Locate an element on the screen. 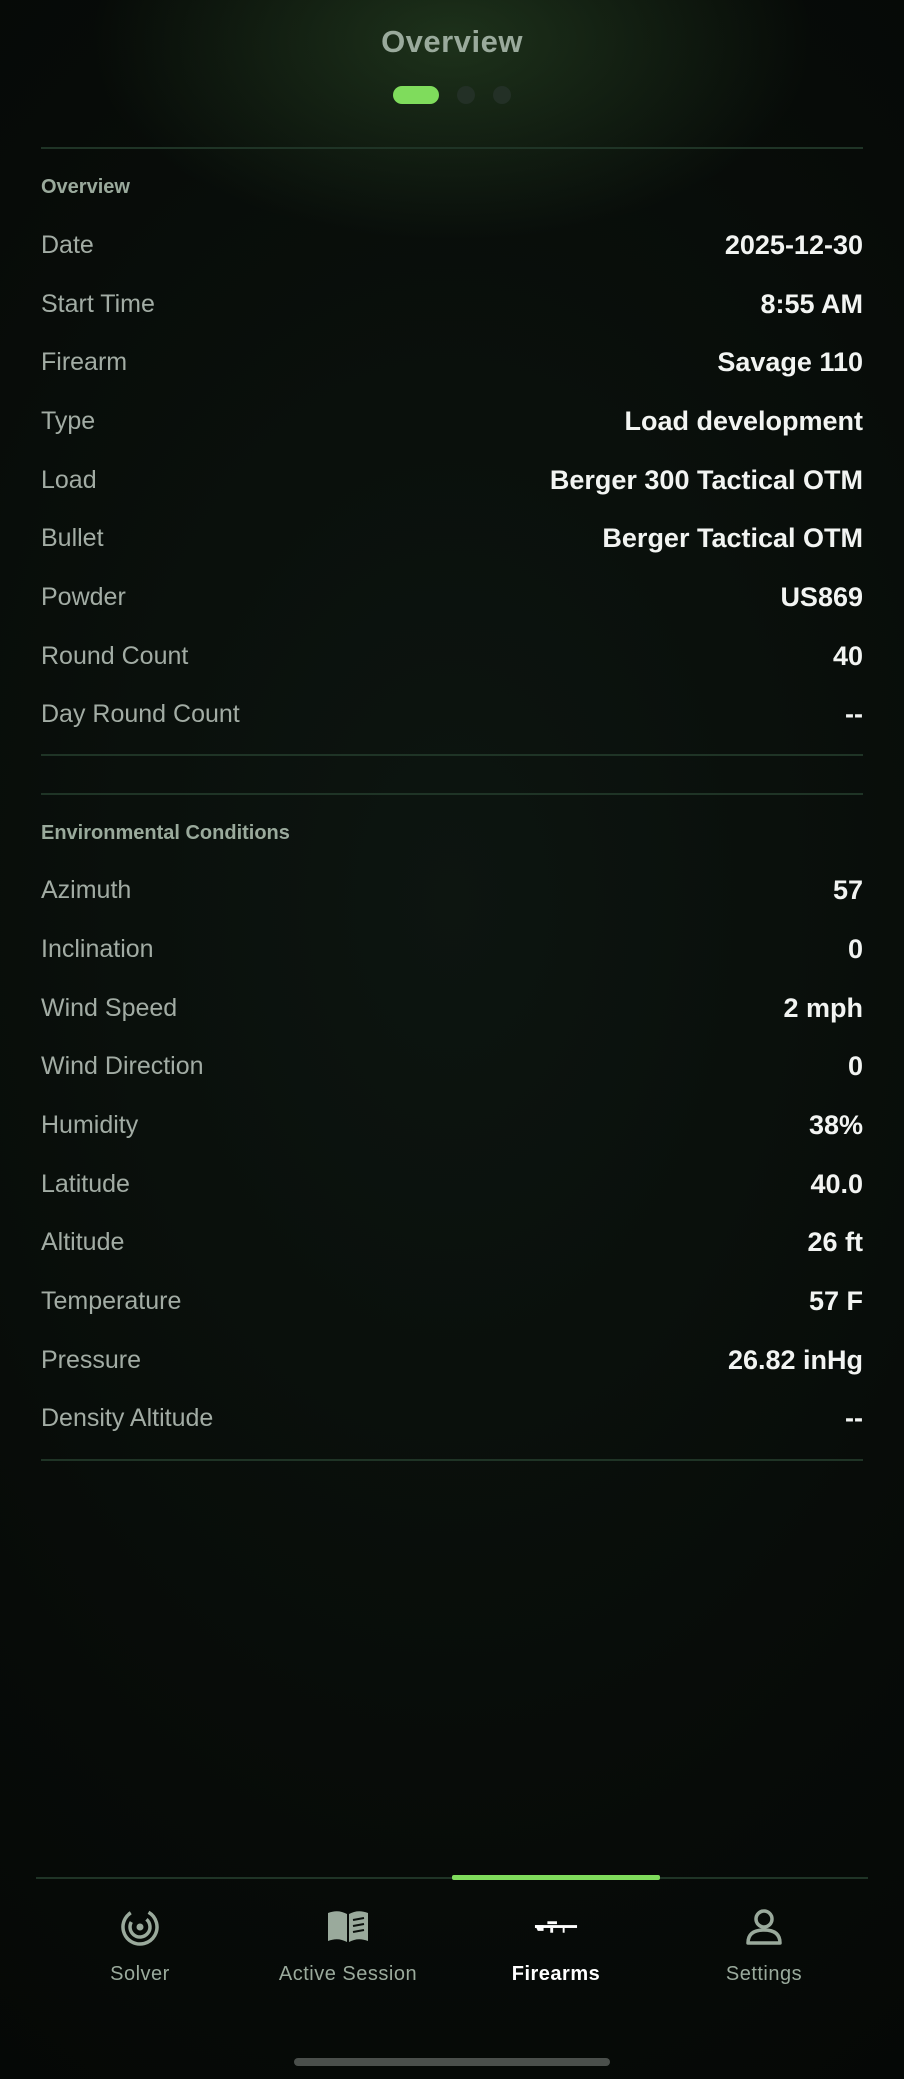 The image size is (904, 2079). row-label: Humidity is located at coordinates (90, 1124).